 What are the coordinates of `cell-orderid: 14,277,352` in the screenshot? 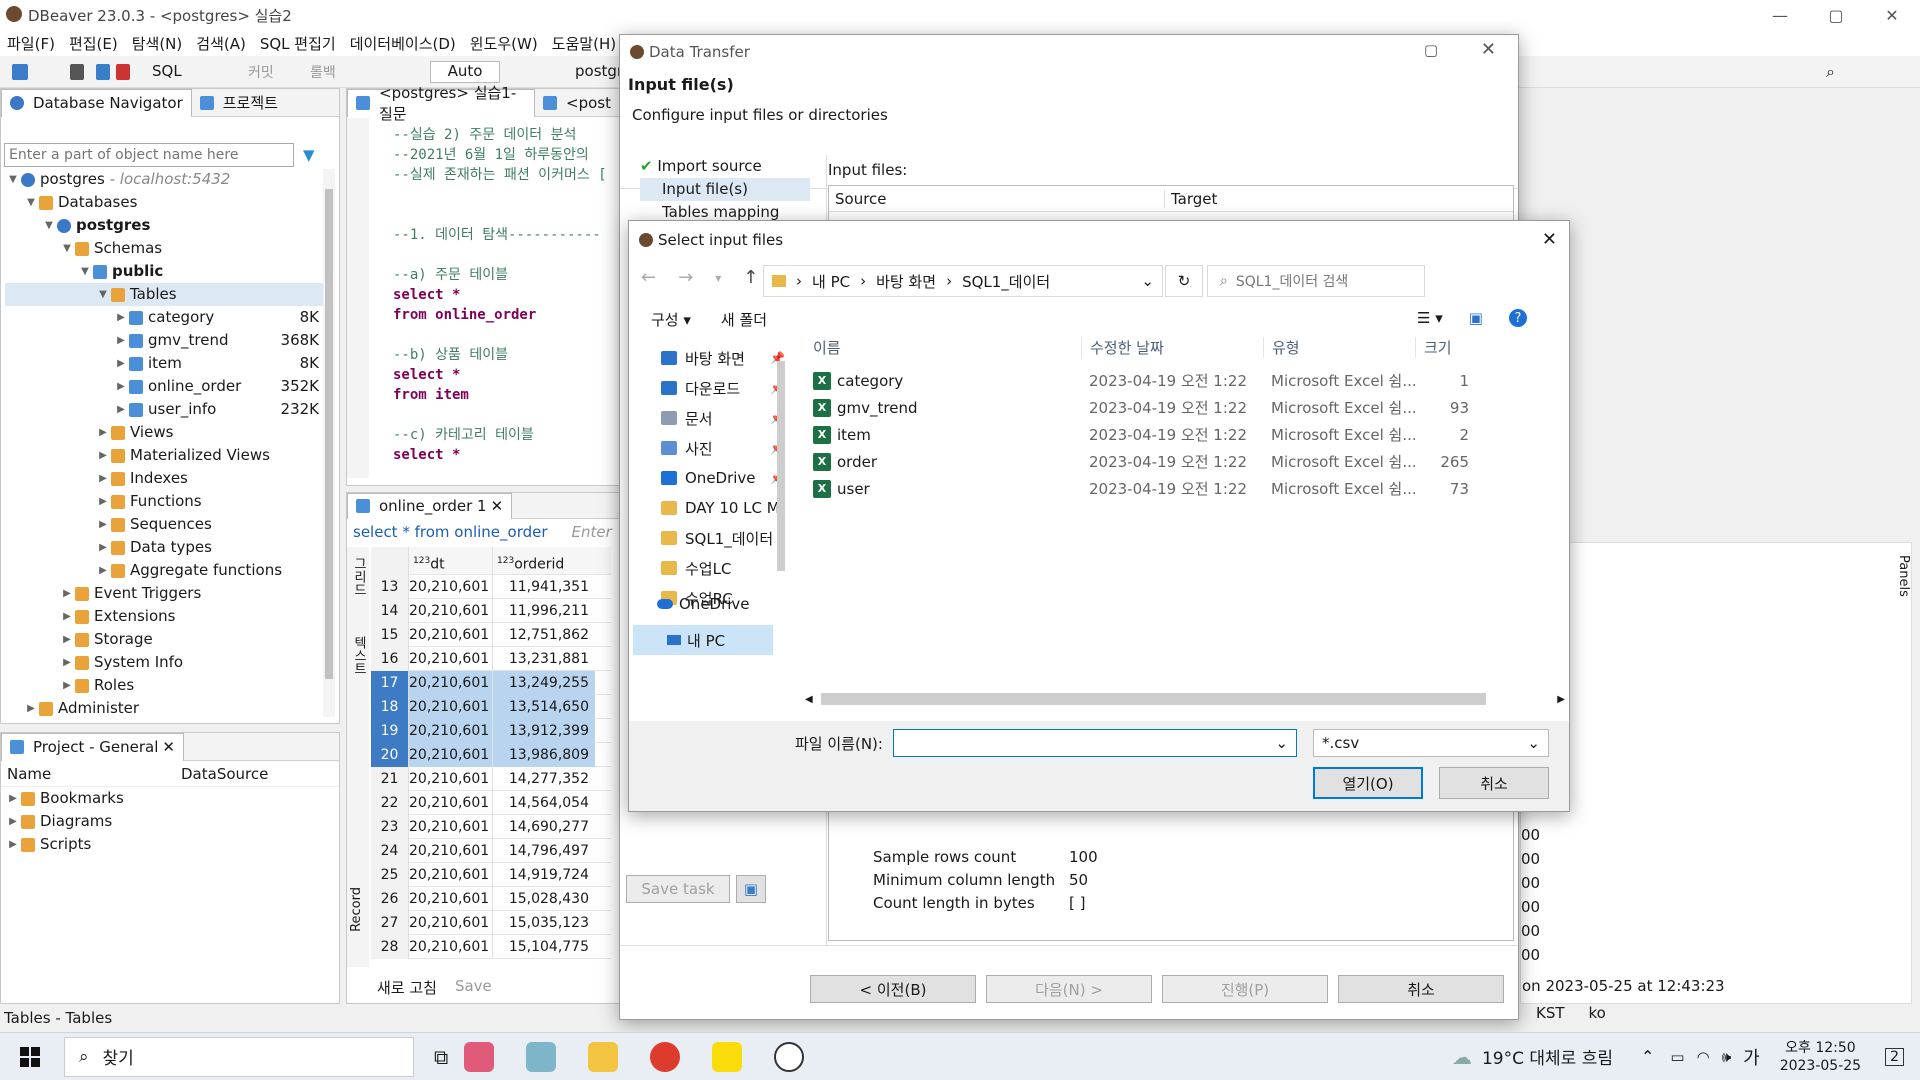 It's located at (544, 779).